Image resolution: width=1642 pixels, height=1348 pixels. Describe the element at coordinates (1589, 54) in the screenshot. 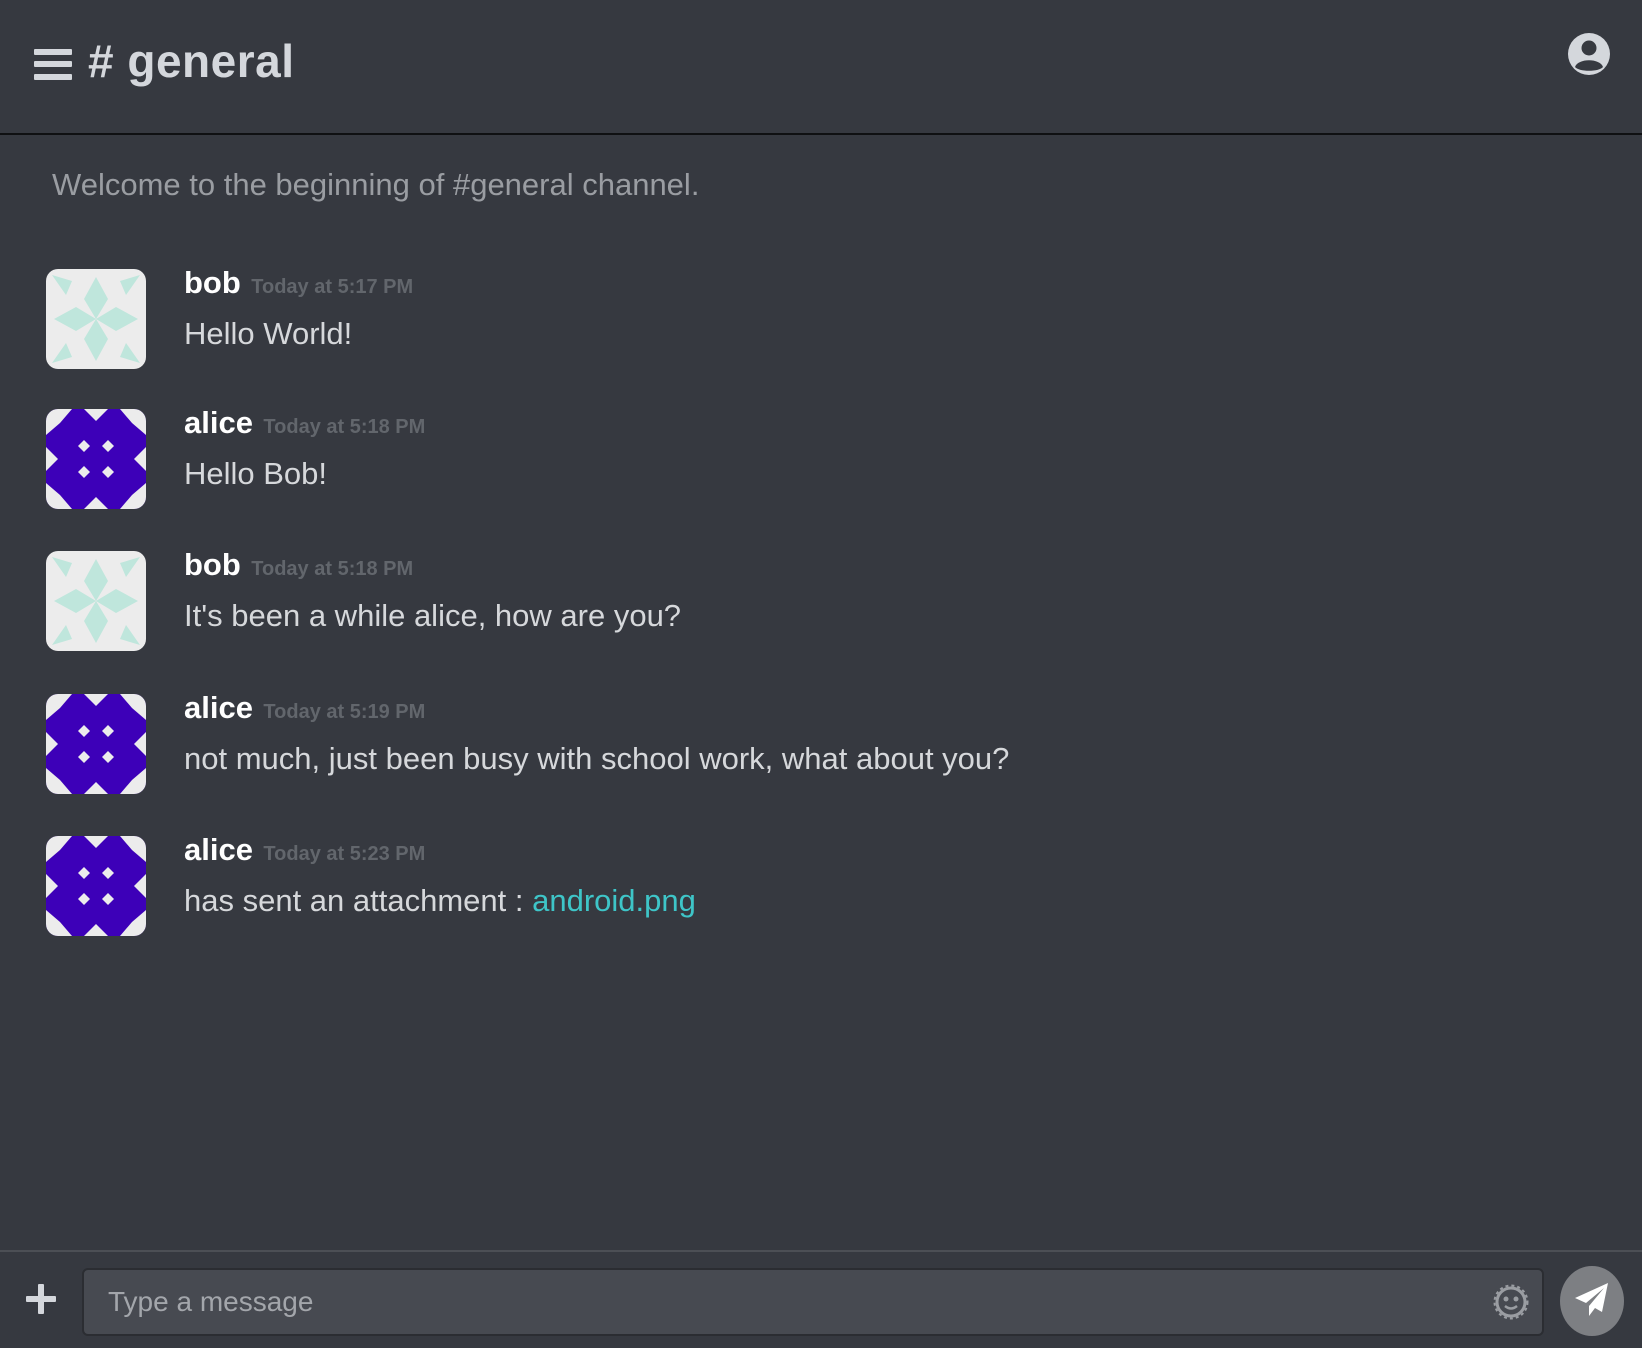

I see `user-circle-icon` at that location.